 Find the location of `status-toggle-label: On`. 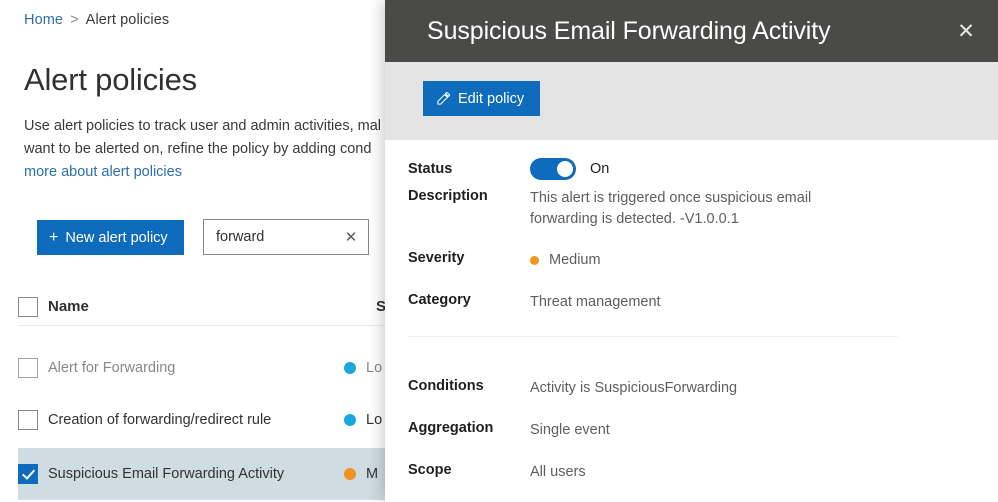

status-toggle-label: On is located at coordinates (600, 169).